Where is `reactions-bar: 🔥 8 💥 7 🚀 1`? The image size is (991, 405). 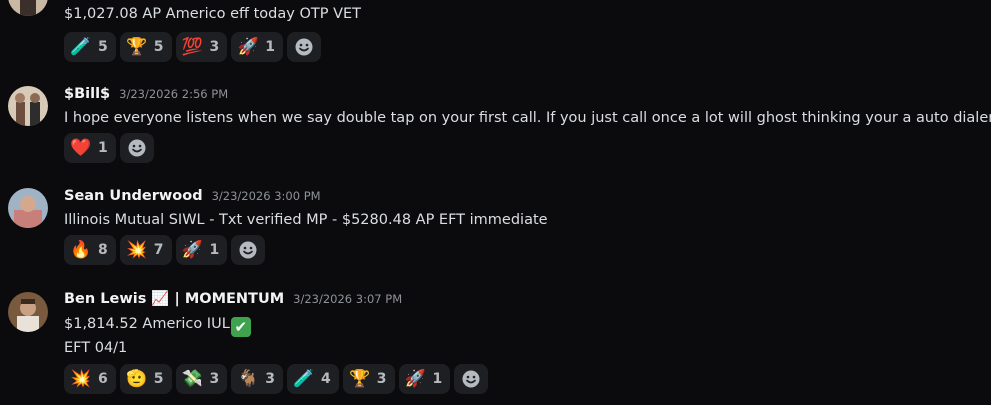
reactions-bar: 🔥 8 💥 7 🚀 1 is located at coordinates (306, 250).